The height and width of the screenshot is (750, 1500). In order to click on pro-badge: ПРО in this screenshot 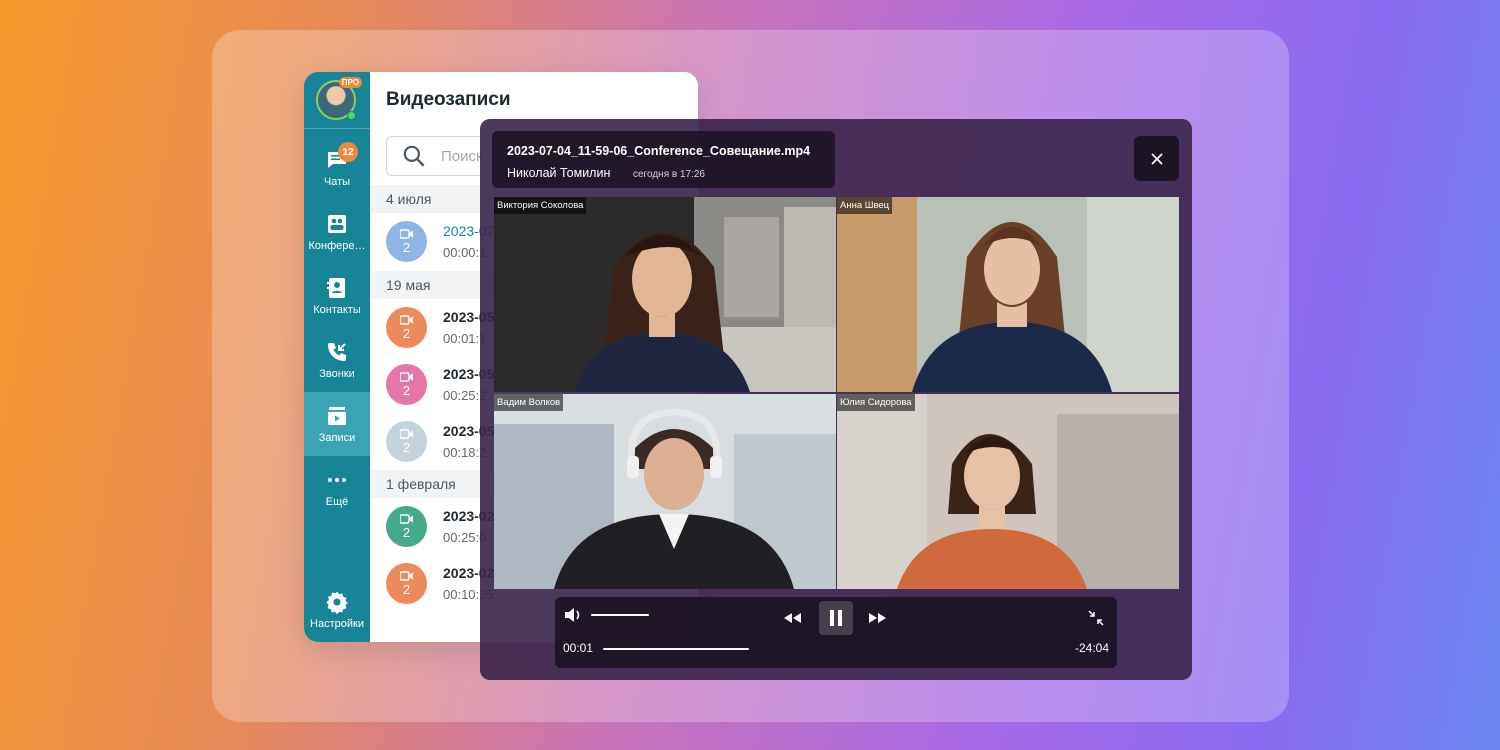, I will do `click(350, 82)`.